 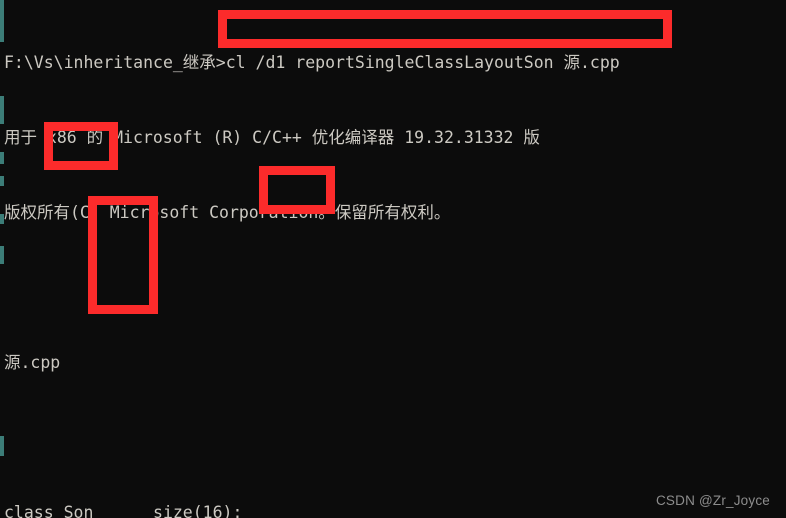 I want to click on console-line-source-file: 源.cpp, so click(x=32, y=362).